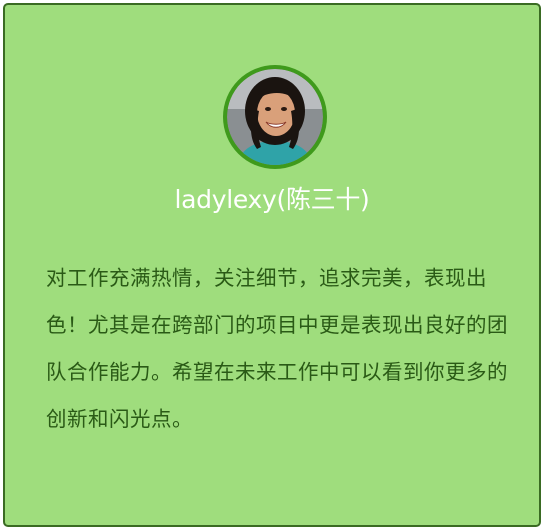 This screenshot has height=532, width=548. What do you see at coordinates (272, 199) in the screenshot?
I see `username: ladylexy(陈三十)` at bounding box center [272, 199].